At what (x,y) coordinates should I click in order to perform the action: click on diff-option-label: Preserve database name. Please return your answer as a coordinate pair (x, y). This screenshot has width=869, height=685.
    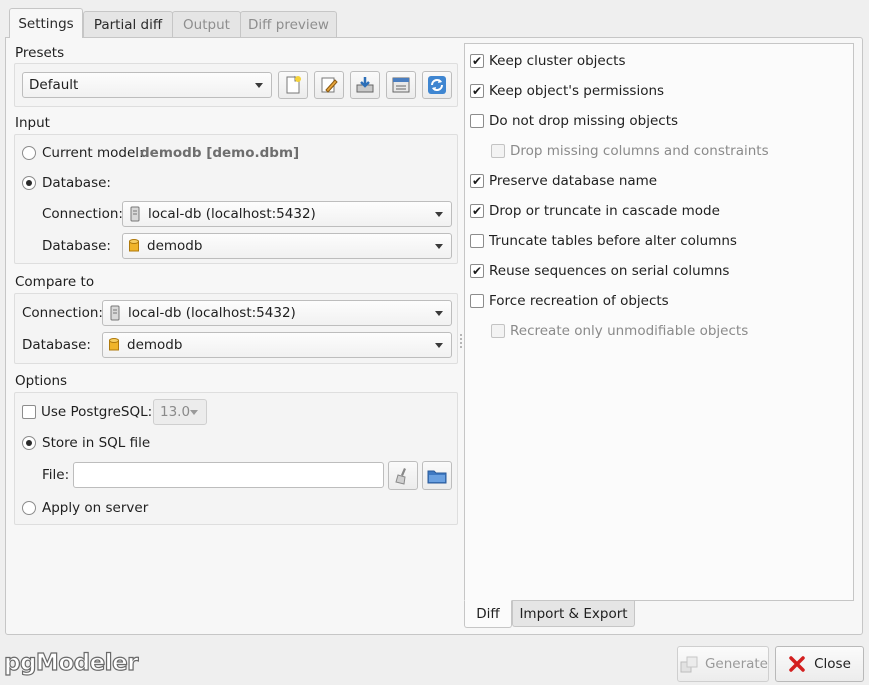
    Looking at the image, I should click on (573, 181).